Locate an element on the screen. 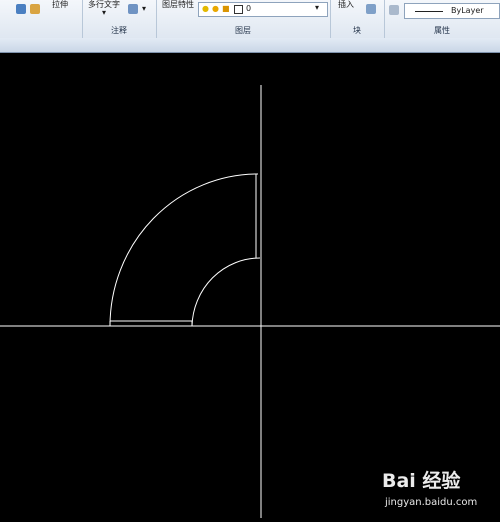 The height and width of the screenshot is (522, 500). linetype-dropdown: ByLayer is located at coordinates (452, 11).